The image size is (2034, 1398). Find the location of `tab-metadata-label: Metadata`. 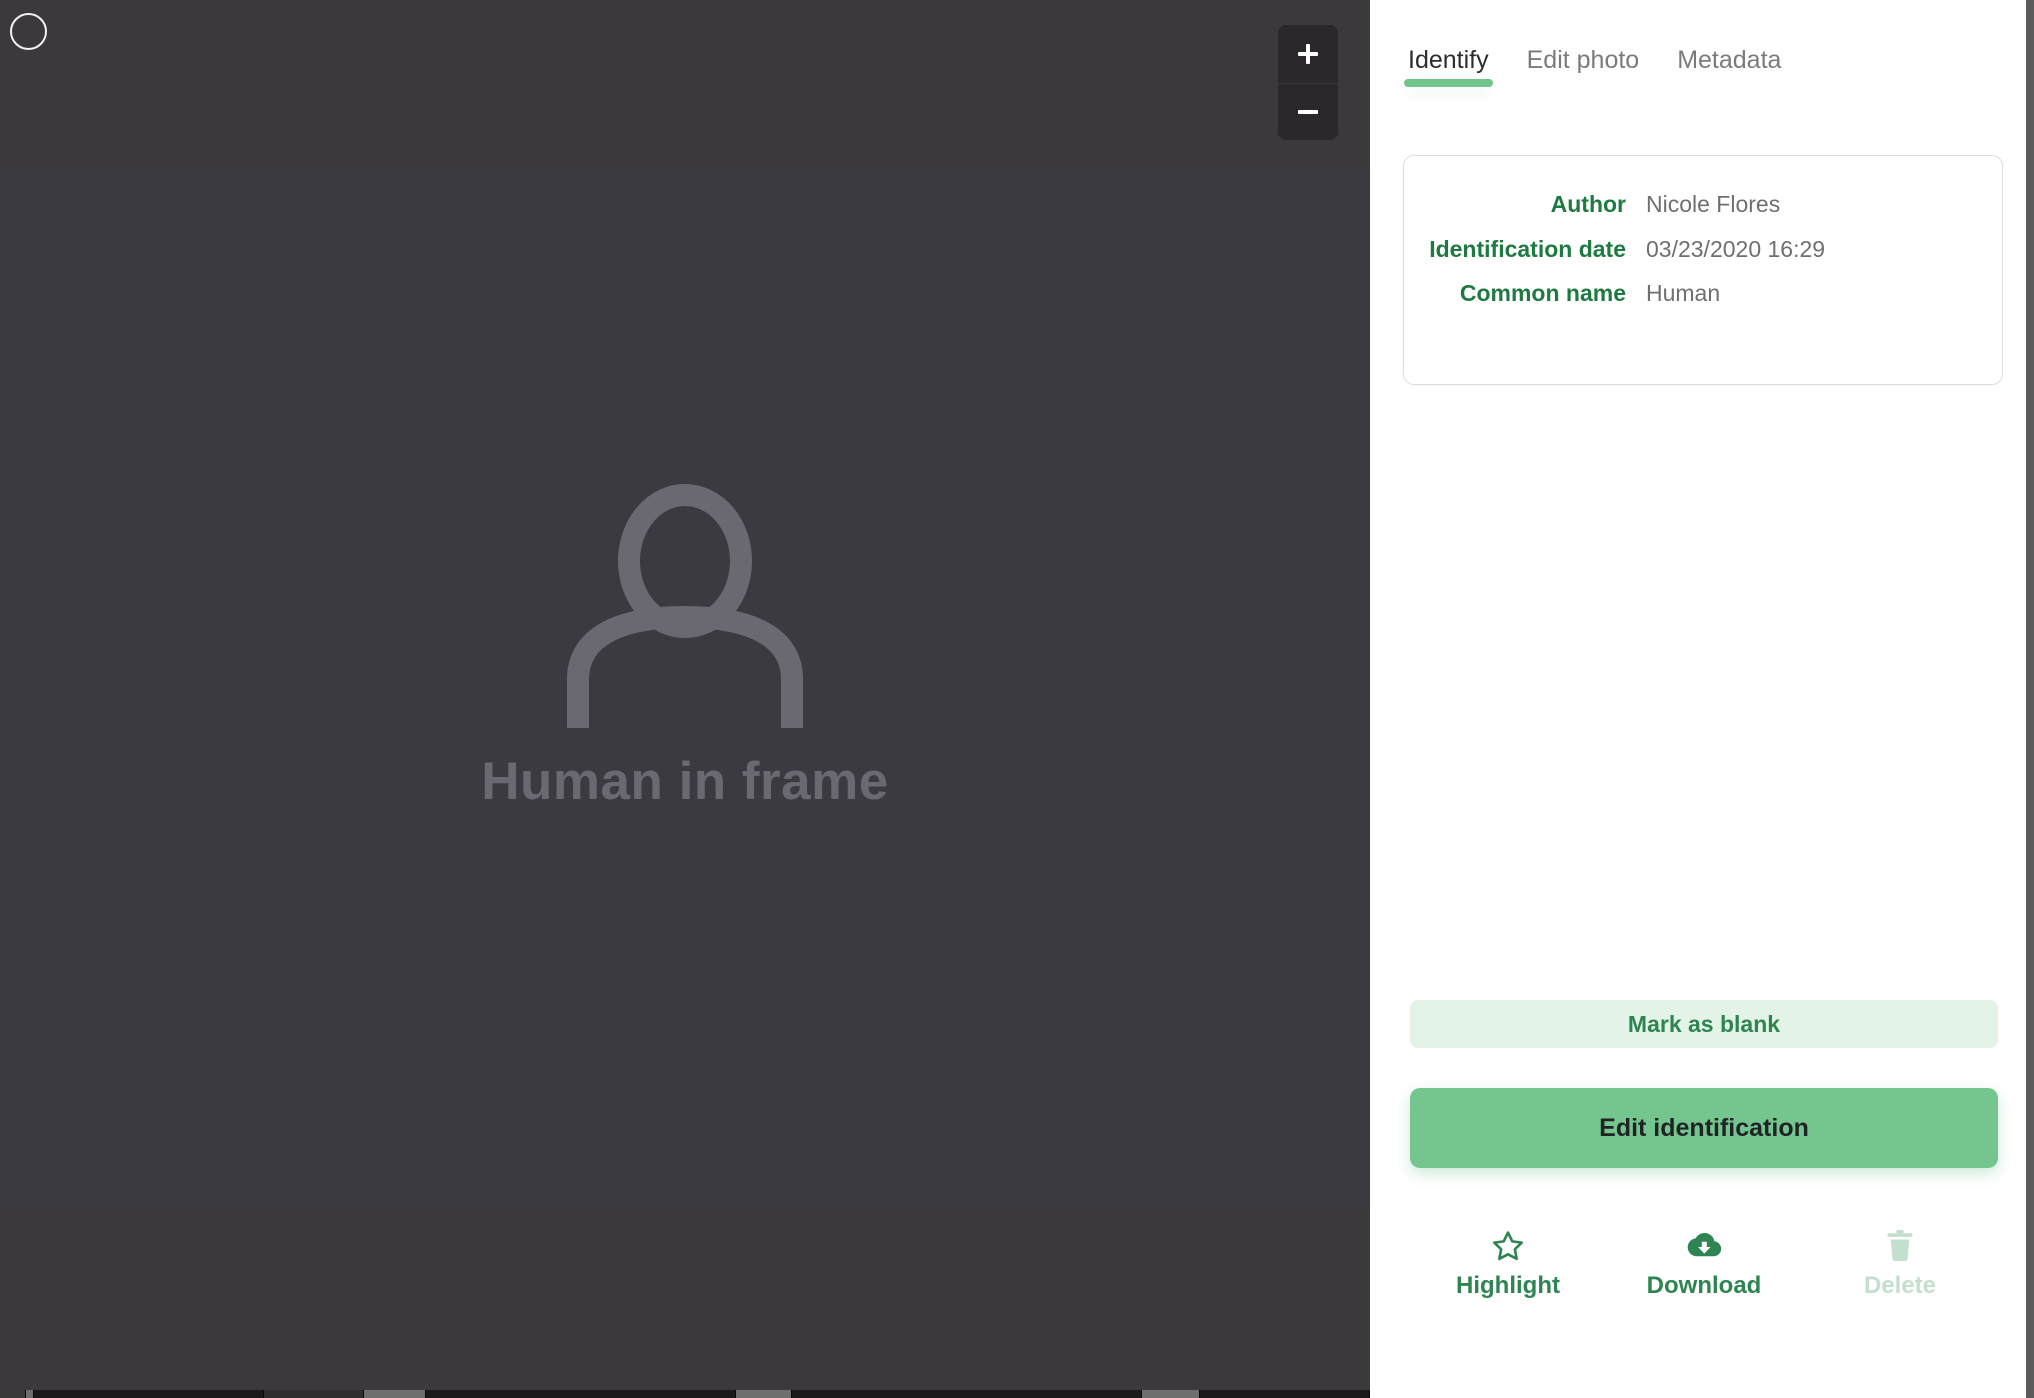

tab-metadata-label: Metadata is located at coordinates (1729, 60).